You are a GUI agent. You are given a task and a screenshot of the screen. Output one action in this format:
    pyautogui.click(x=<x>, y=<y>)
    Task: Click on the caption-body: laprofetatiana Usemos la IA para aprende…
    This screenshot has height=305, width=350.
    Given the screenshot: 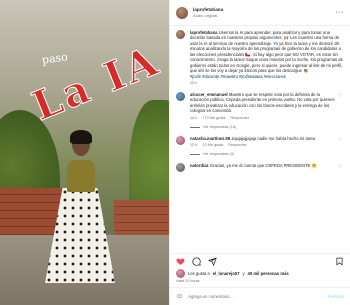 What is the action you would take?
    pyautogui.click(x=267, y=52)
    